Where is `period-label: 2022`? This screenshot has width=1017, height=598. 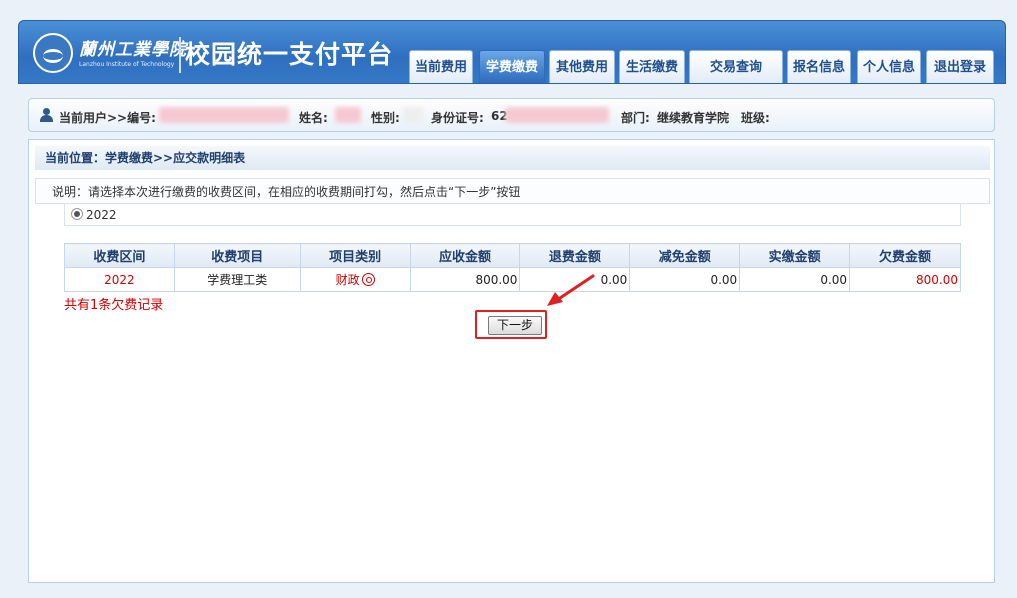 period-label: 2022 is located at coordinates (101, 215).